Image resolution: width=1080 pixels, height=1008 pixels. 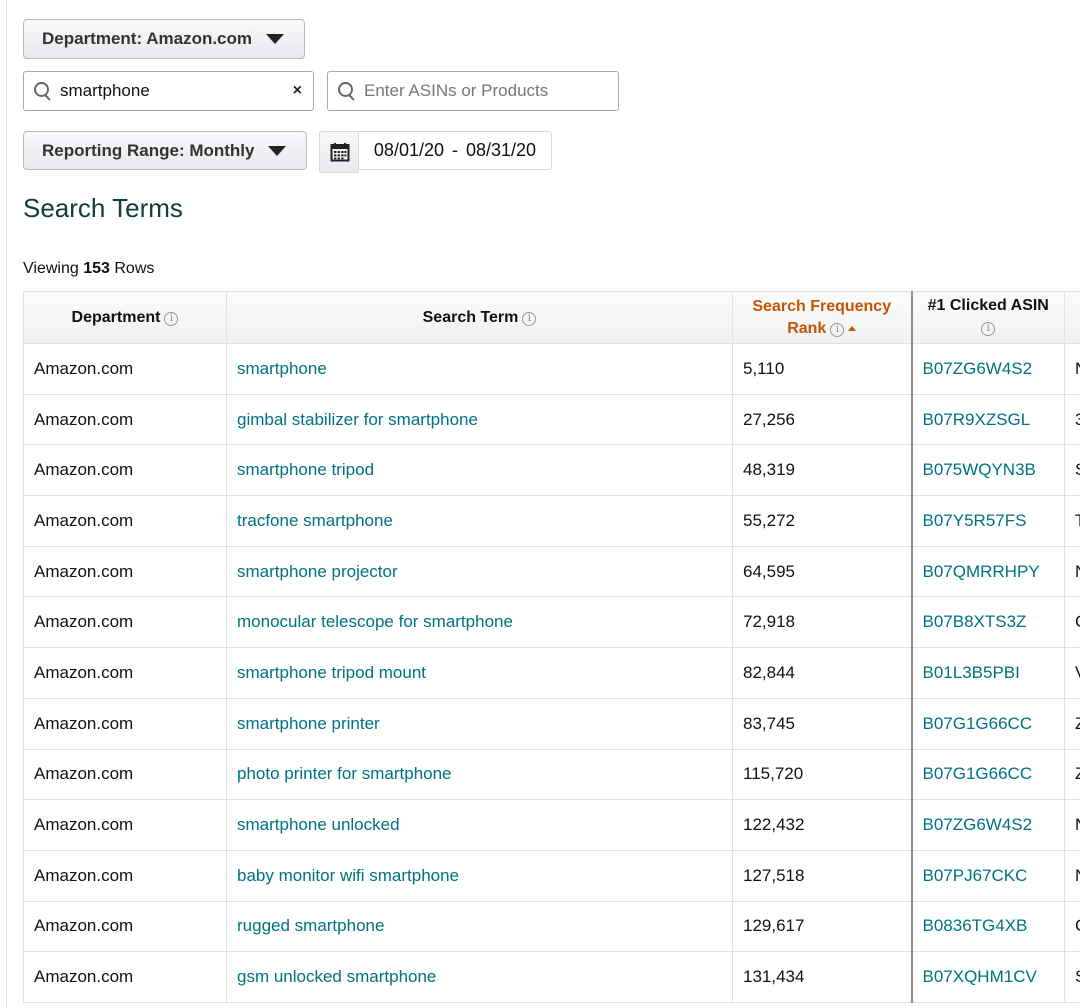 I want to click on clear-icon: ×, so click(x=297, y=91).